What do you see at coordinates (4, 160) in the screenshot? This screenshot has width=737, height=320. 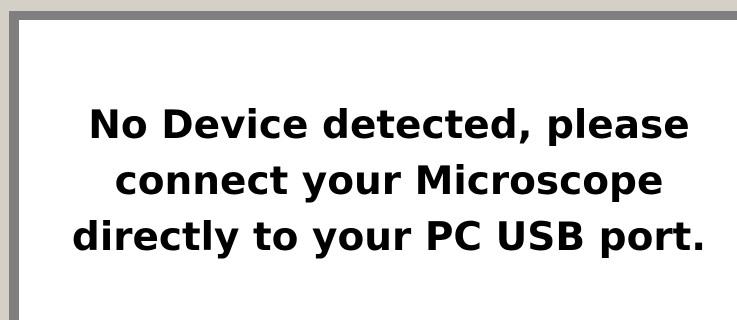 I see `window-outer-border-left` at bounding box center [4, 160].